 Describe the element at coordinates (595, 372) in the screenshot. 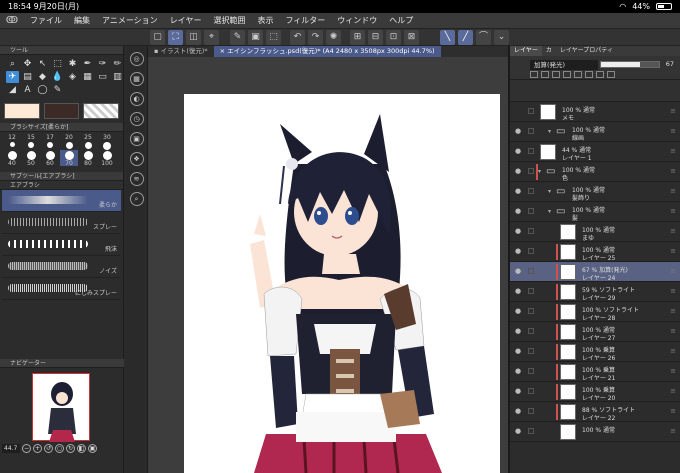

I see `layer-row: ● 100 % 乗算 レイヤー 21 ≡` at that location.